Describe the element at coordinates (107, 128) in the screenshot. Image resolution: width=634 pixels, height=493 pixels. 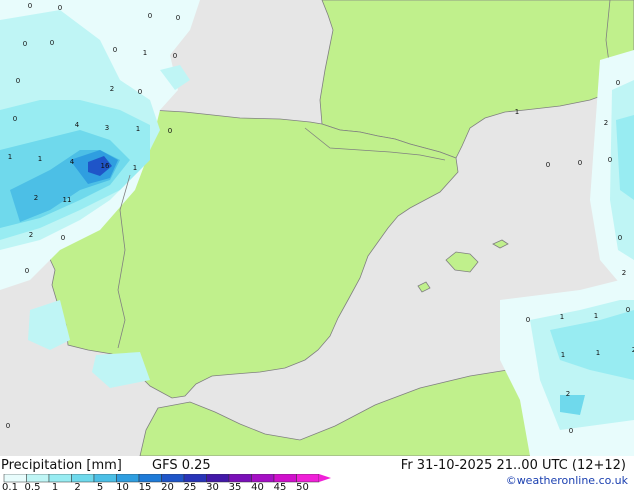
I see `grid-value: 3` at that location.